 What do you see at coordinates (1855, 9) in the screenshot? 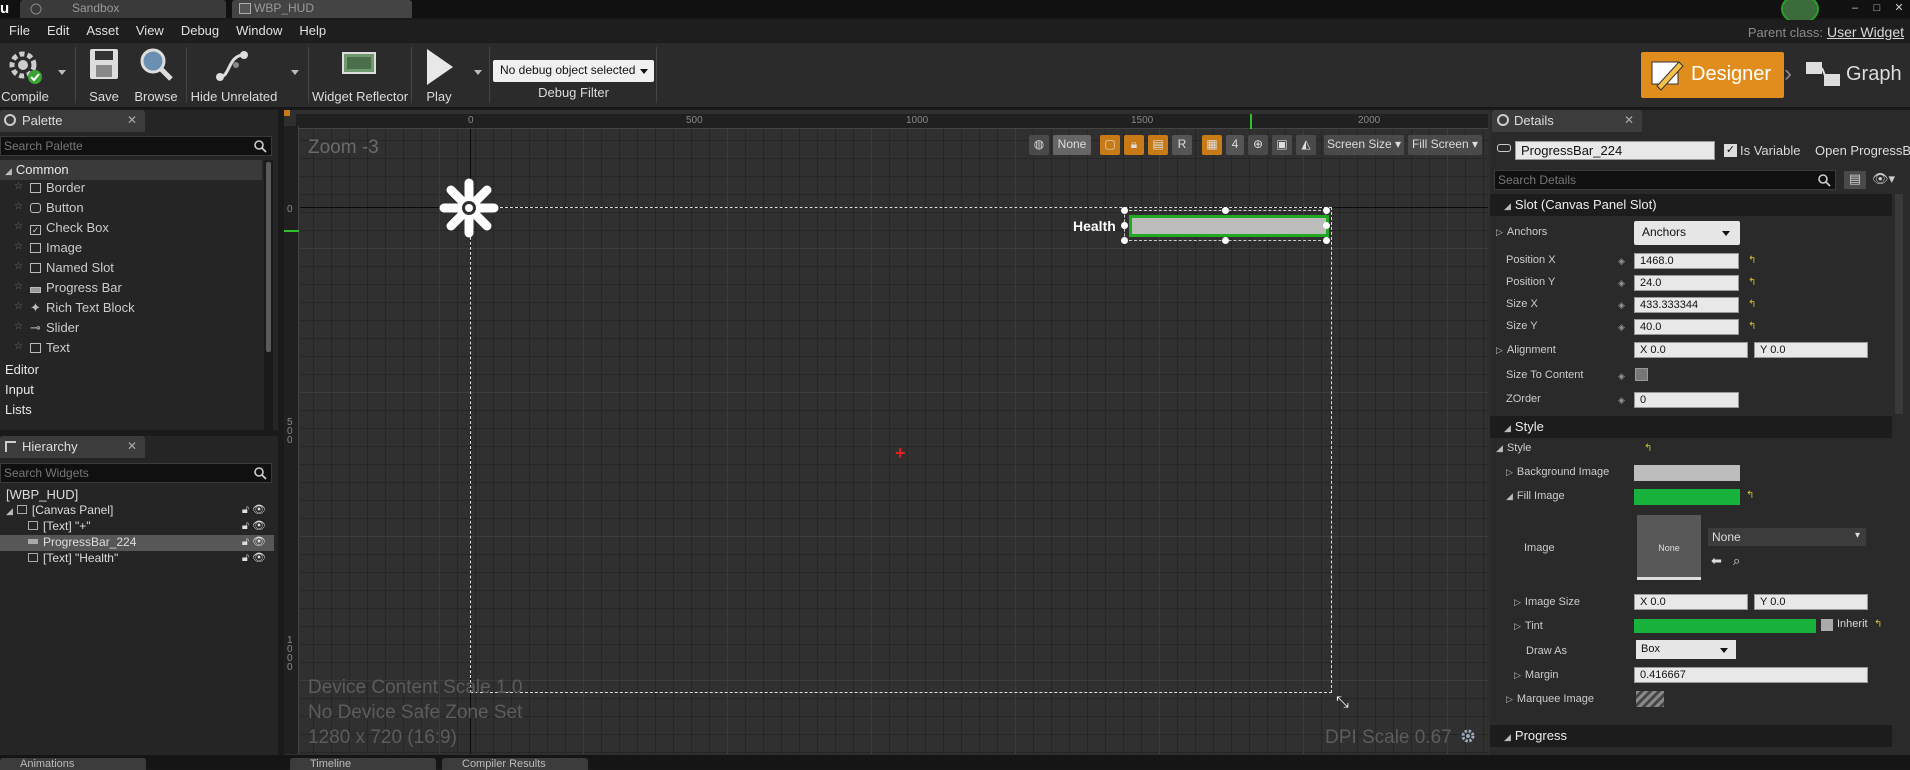
I see `minimize-icon: –` at bounding box center [1855, 9].